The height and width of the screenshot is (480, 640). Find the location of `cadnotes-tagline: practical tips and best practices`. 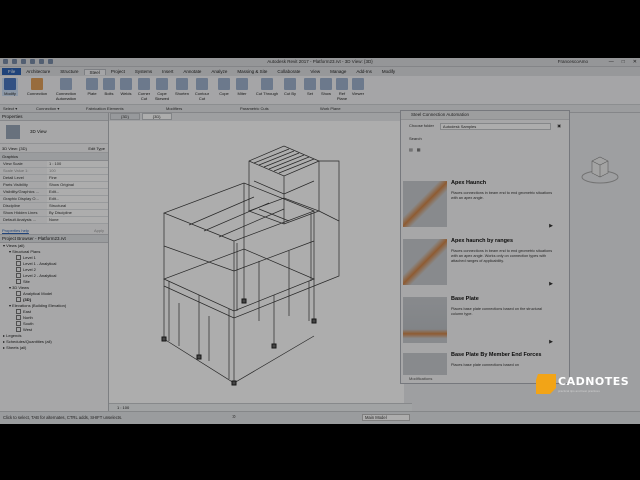

cadnotes-tagline: practical tips and best practices is located at coordinates (579, 391).